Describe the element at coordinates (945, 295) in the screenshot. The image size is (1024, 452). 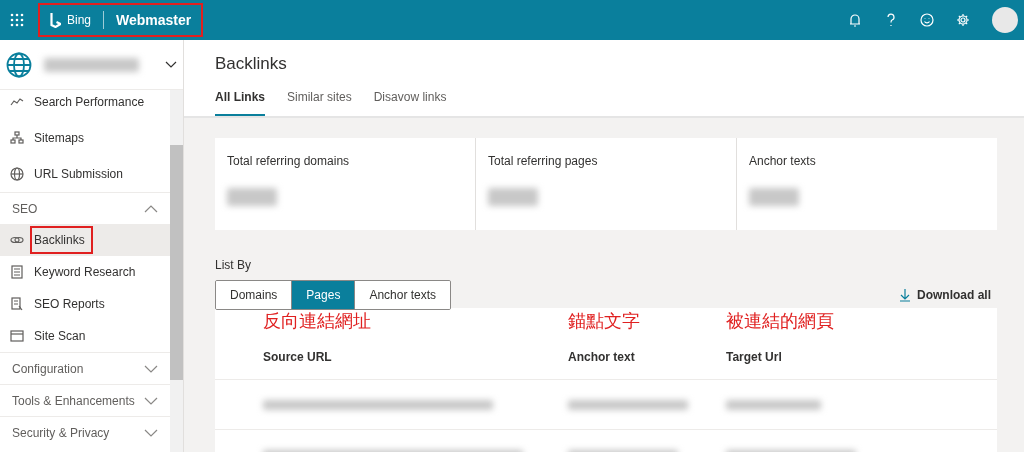
I see `download-button: Download all` at that location.